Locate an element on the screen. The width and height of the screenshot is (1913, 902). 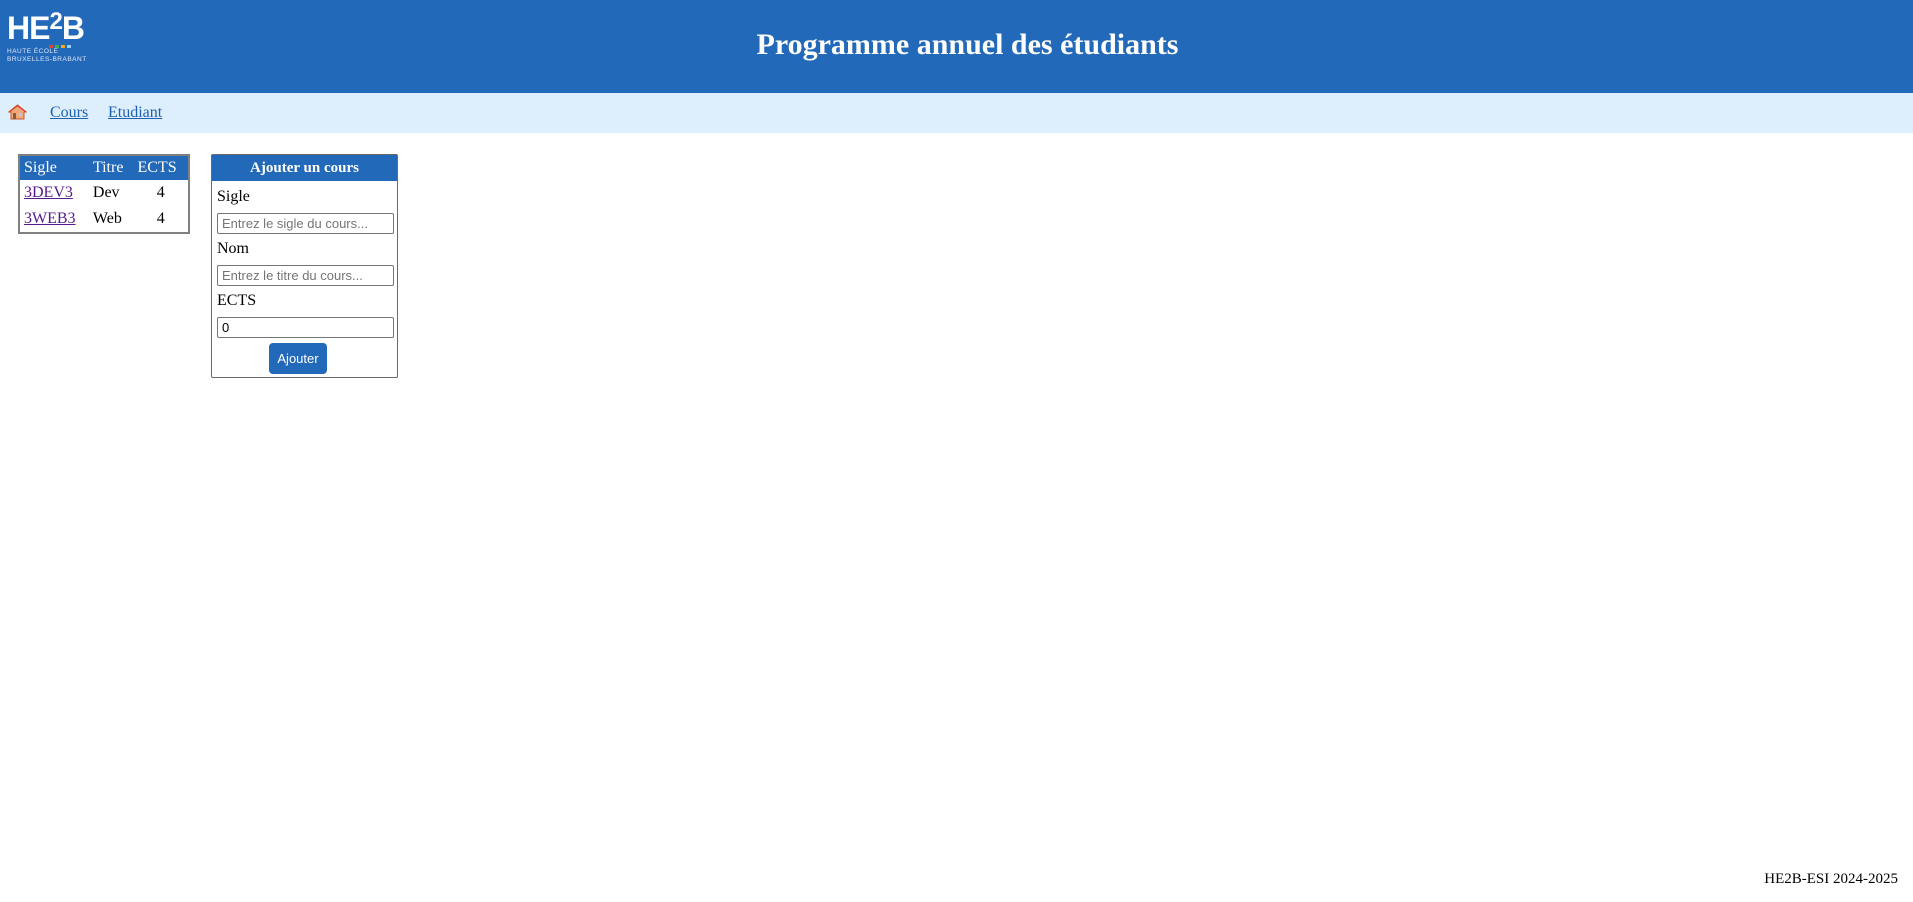
table-header-row: Sigle Titre ECTS is located at coordinates (104, 168).